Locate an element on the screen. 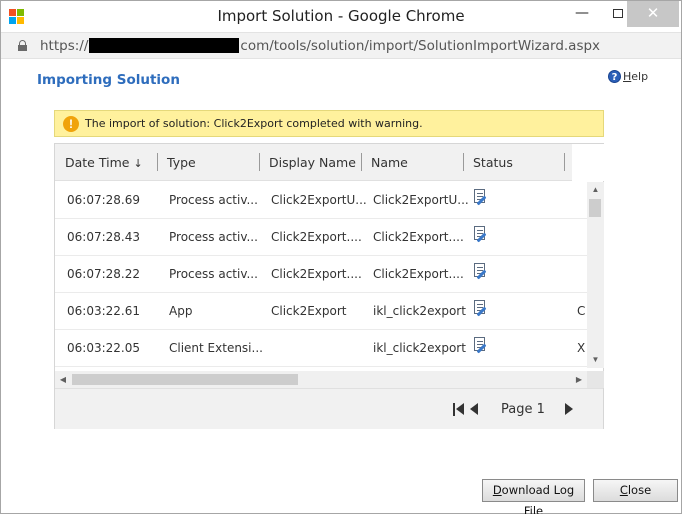 Image resolution: width=682 pixels, height=514 pixels. lock-icon is located at coordinates (22, 45).